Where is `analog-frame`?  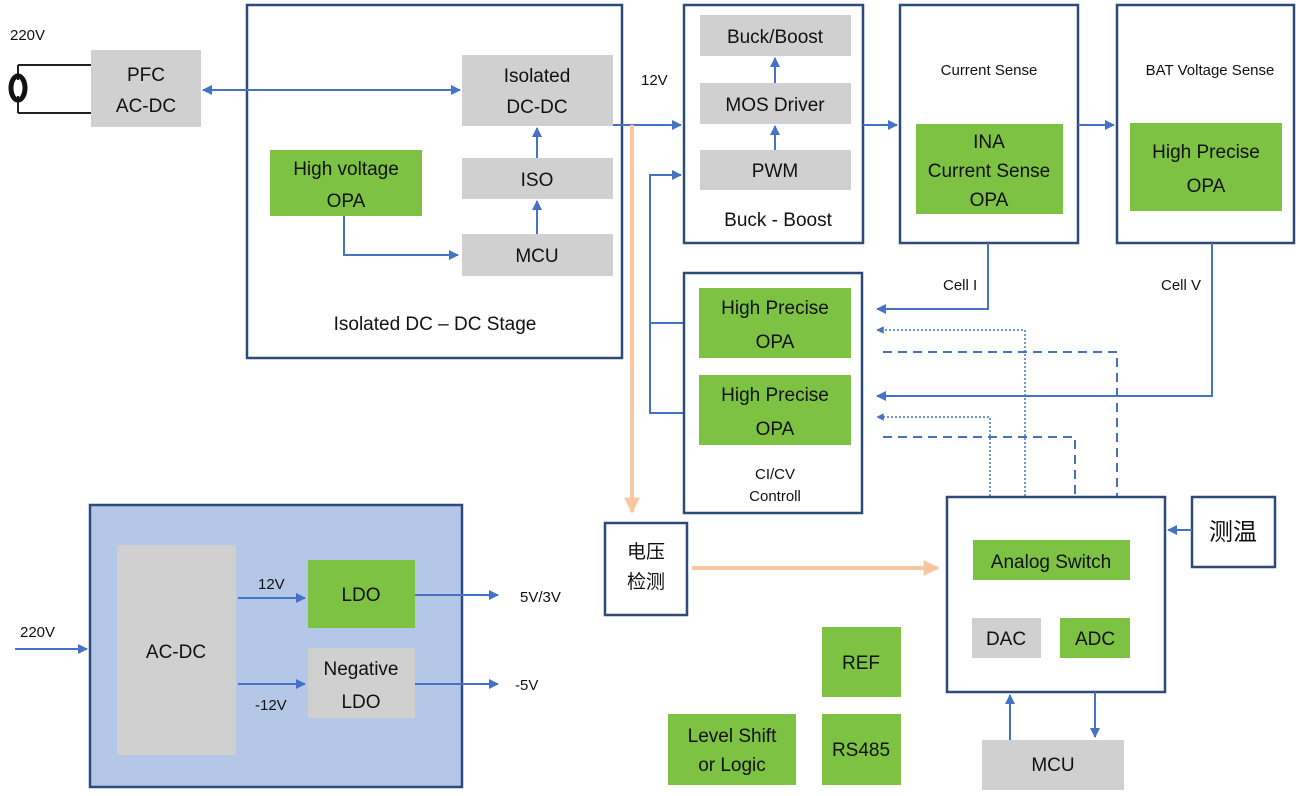 analog-frame is located at coordinates (1056, 594).